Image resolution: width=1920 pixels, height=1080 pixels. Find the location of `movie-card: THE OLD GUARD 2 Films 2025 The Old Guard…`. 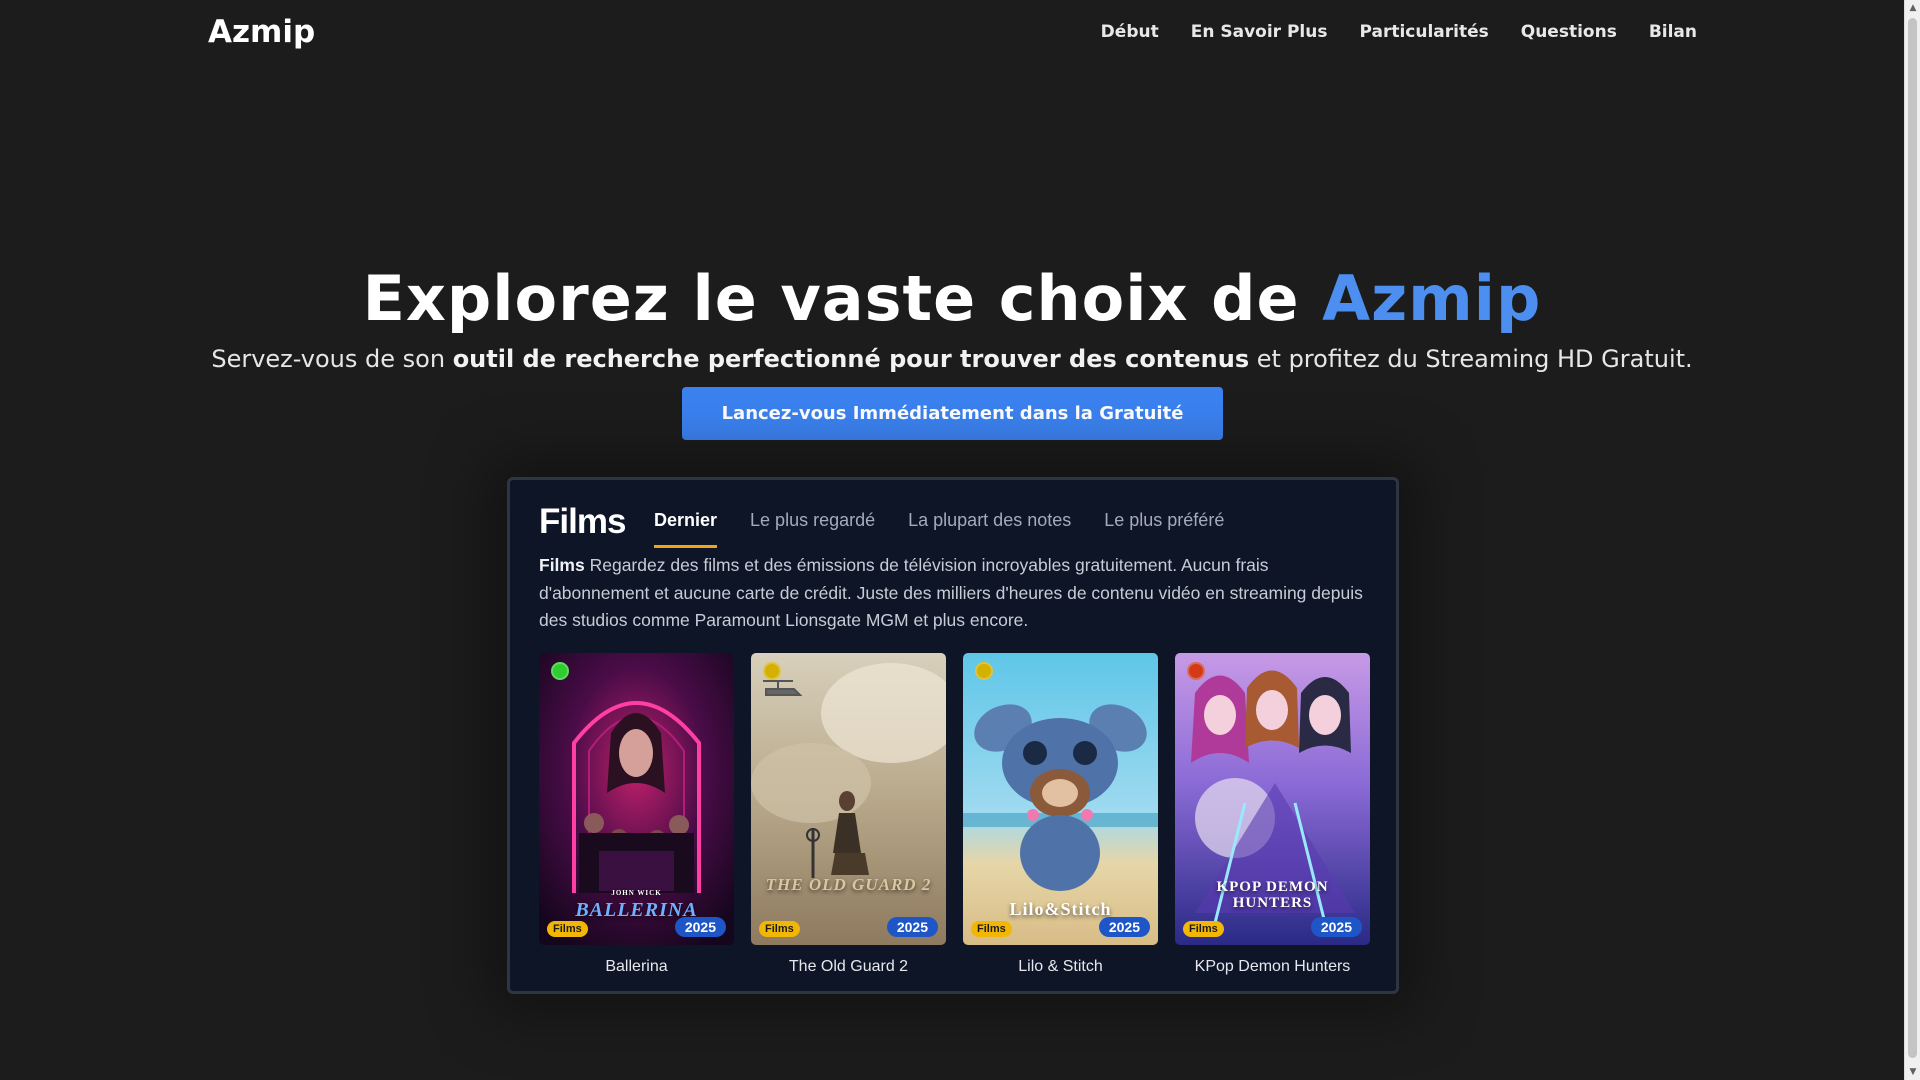

movie-card: THE OLD GUARD 2 Films 2025 The Old Guard… is located at coordinates (848, 814).